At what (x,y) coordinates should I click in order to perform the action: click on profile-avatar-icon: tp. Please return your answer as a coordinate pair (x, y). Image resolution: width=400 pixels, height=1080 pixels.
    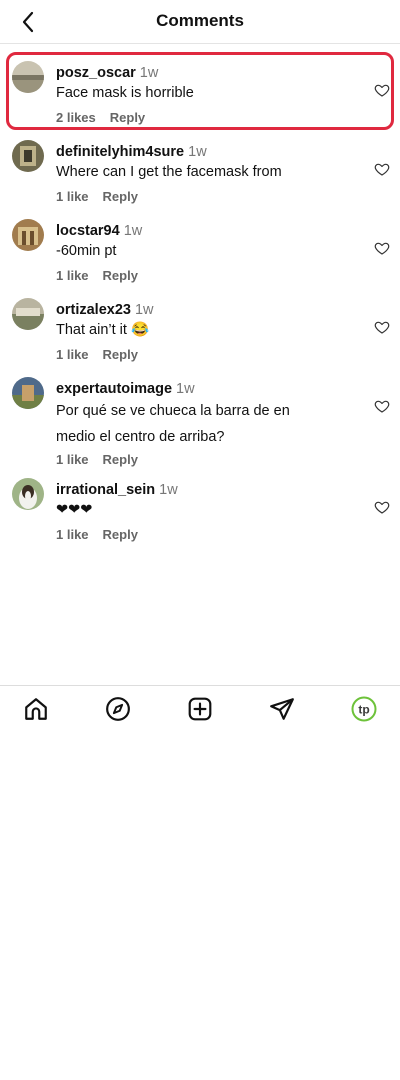
    Looking at the image, I should click on (364, 709).